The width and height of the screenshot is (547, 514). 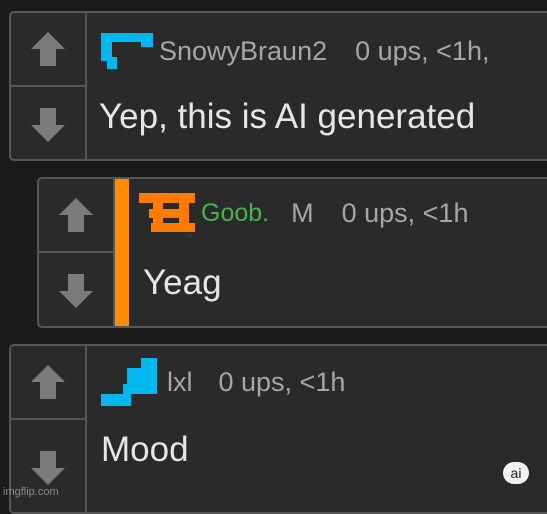 What do you see at coordinates (31, 492) in the screenshot?
I see `watermark: imgflip.com` at bounding box center [31, 492].